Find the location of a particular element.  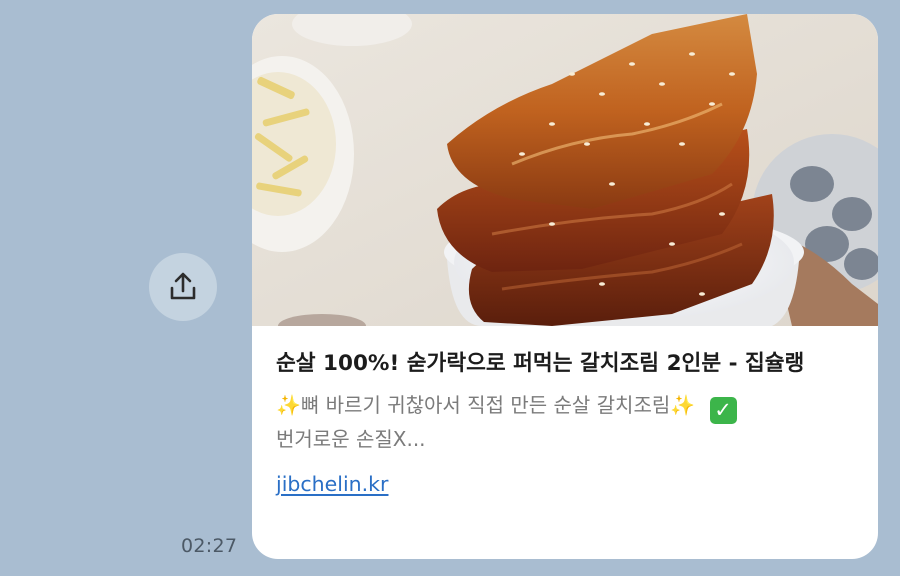

link-preview-url: jibchelin.kr is located at coordinates (332, 484).